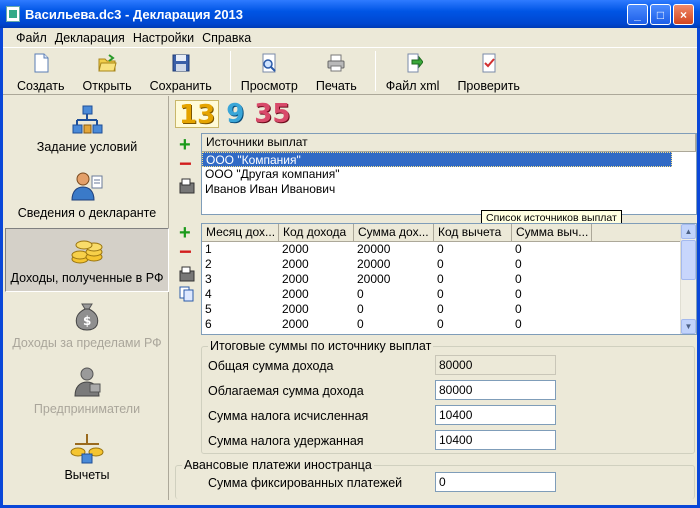  I want to click on minimize-button: _, so click(637, 14).